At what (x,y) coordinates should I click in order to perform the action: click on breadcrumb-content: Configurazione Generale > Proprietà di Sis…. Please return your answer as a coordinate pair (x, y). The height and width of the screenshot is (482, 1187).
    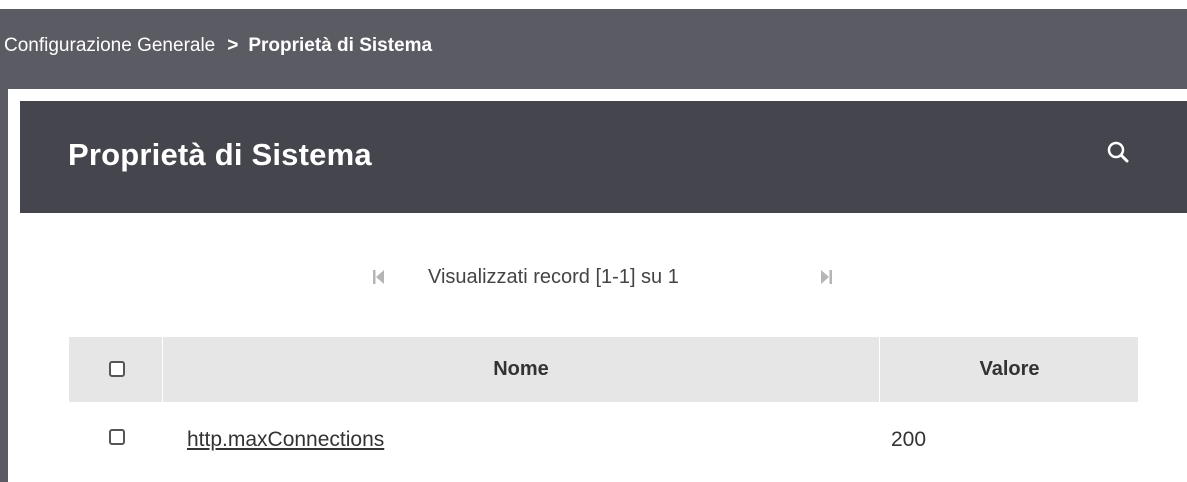
    Looking at the image, I should click on (218, 46).